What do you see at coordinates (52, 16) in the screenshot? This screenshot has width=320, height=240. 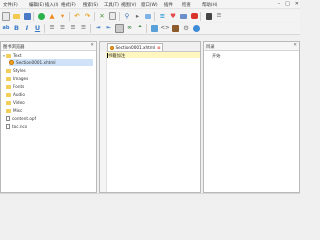 I see `arrow-up-icon: ▲` at bounding box center [52, 16].